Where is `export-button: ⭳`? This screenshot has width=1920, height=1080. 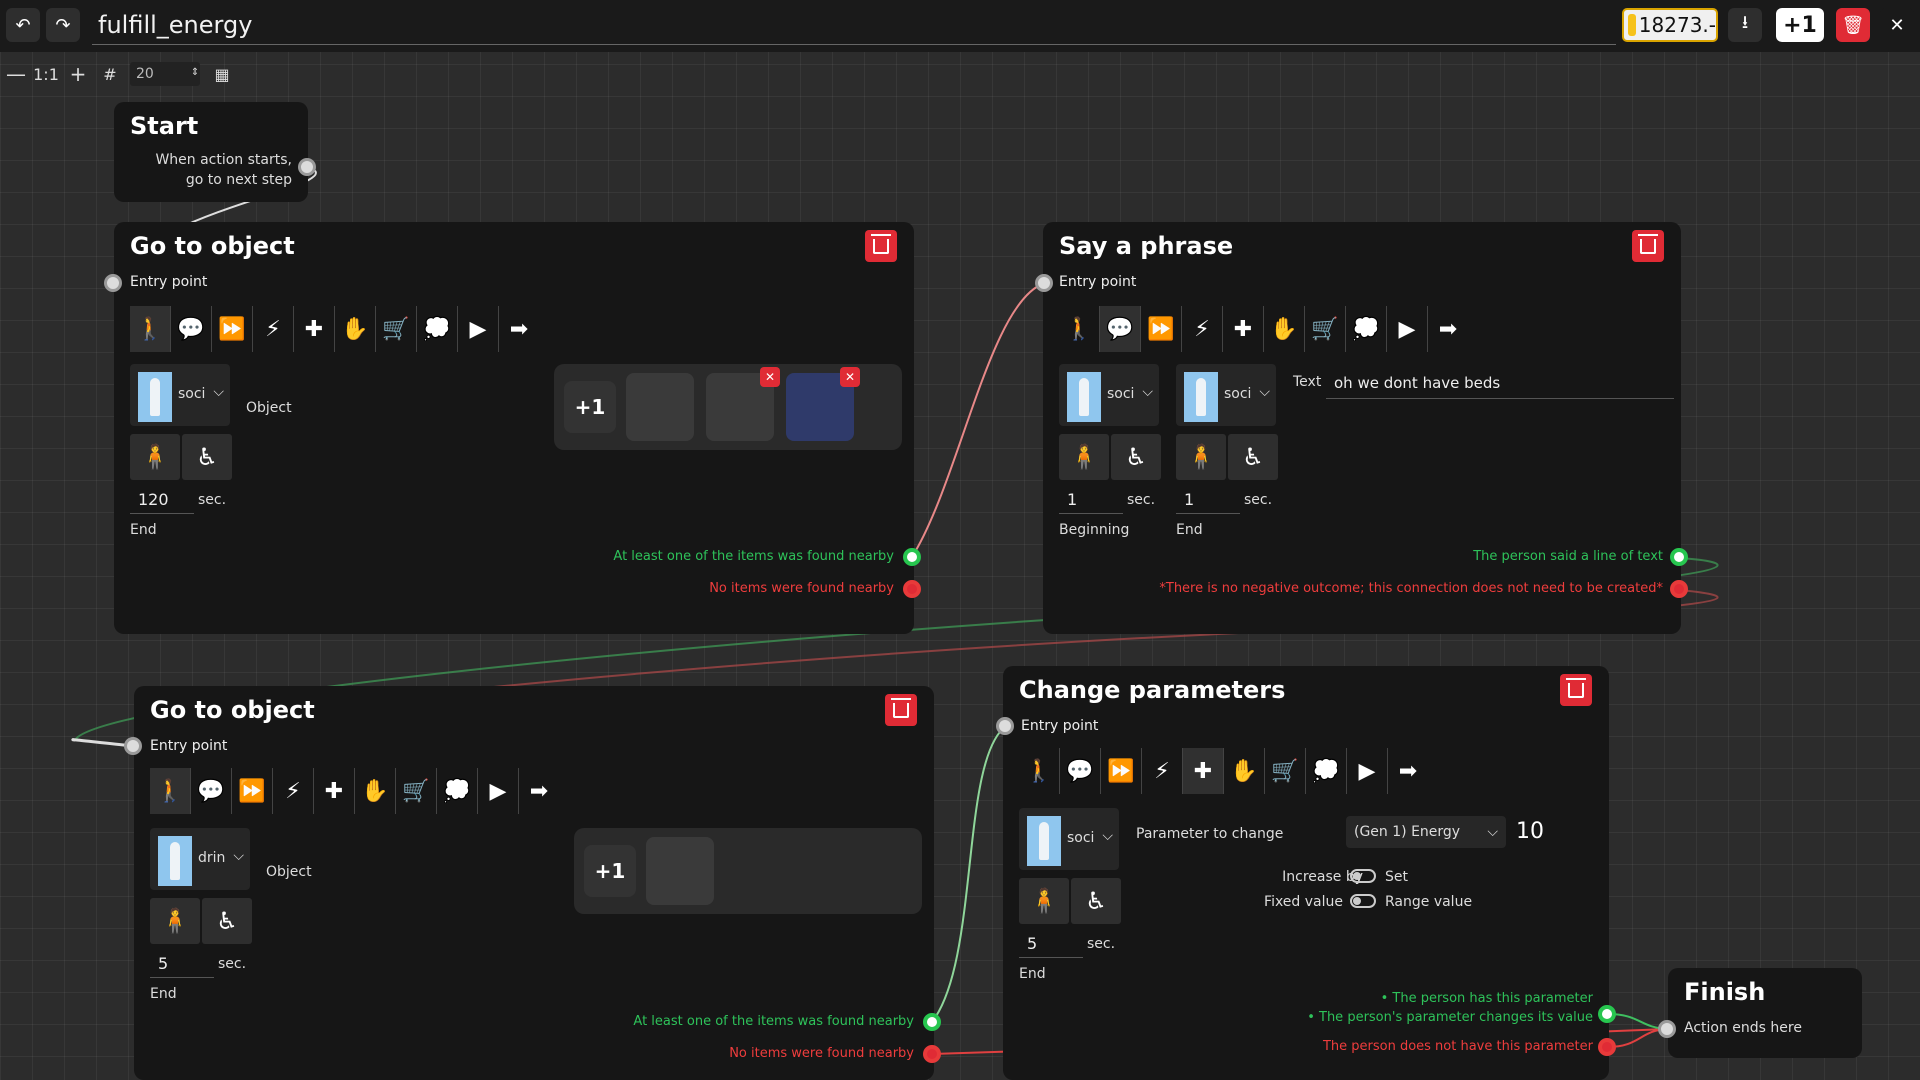
export-button: ⭳ is located at coordinates (1745, 25).